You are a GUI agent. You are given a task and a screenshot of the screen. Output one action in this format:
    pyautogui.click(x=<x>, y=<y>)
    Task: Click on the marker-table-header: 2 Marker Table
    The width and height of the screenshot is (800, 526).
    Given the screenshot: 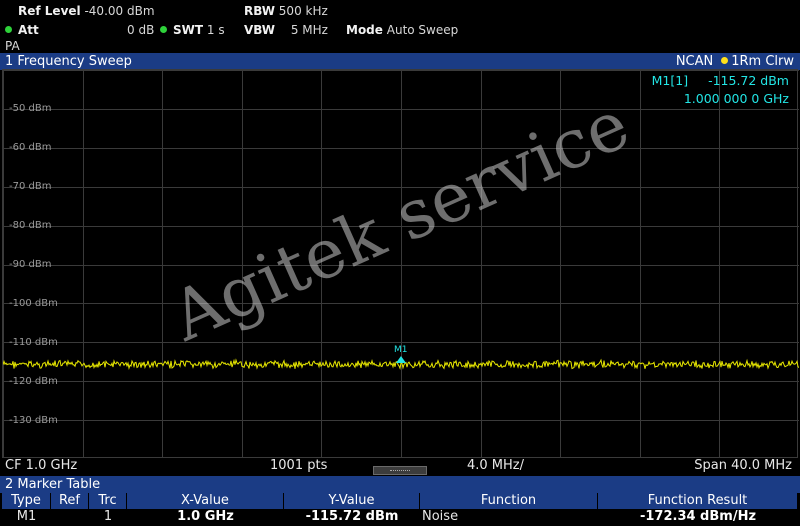 What is the action you would take?
    pyautogui.click(x=400, y=484)
    